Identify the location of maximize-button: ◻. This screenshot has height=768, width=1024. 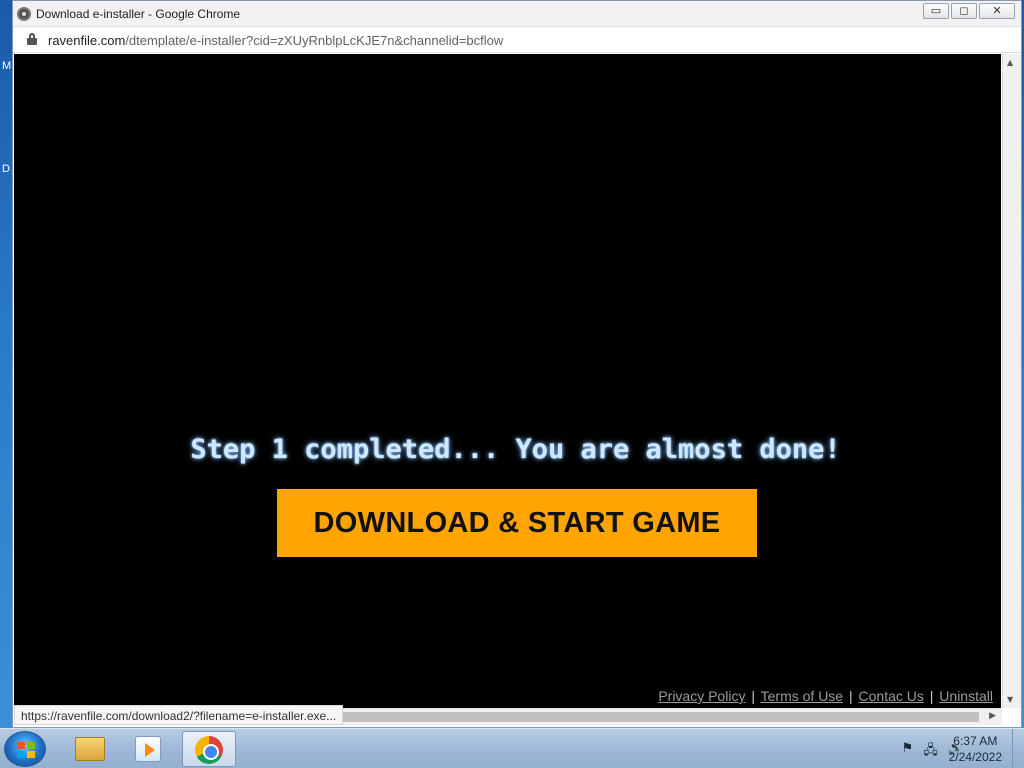
(964, 11).